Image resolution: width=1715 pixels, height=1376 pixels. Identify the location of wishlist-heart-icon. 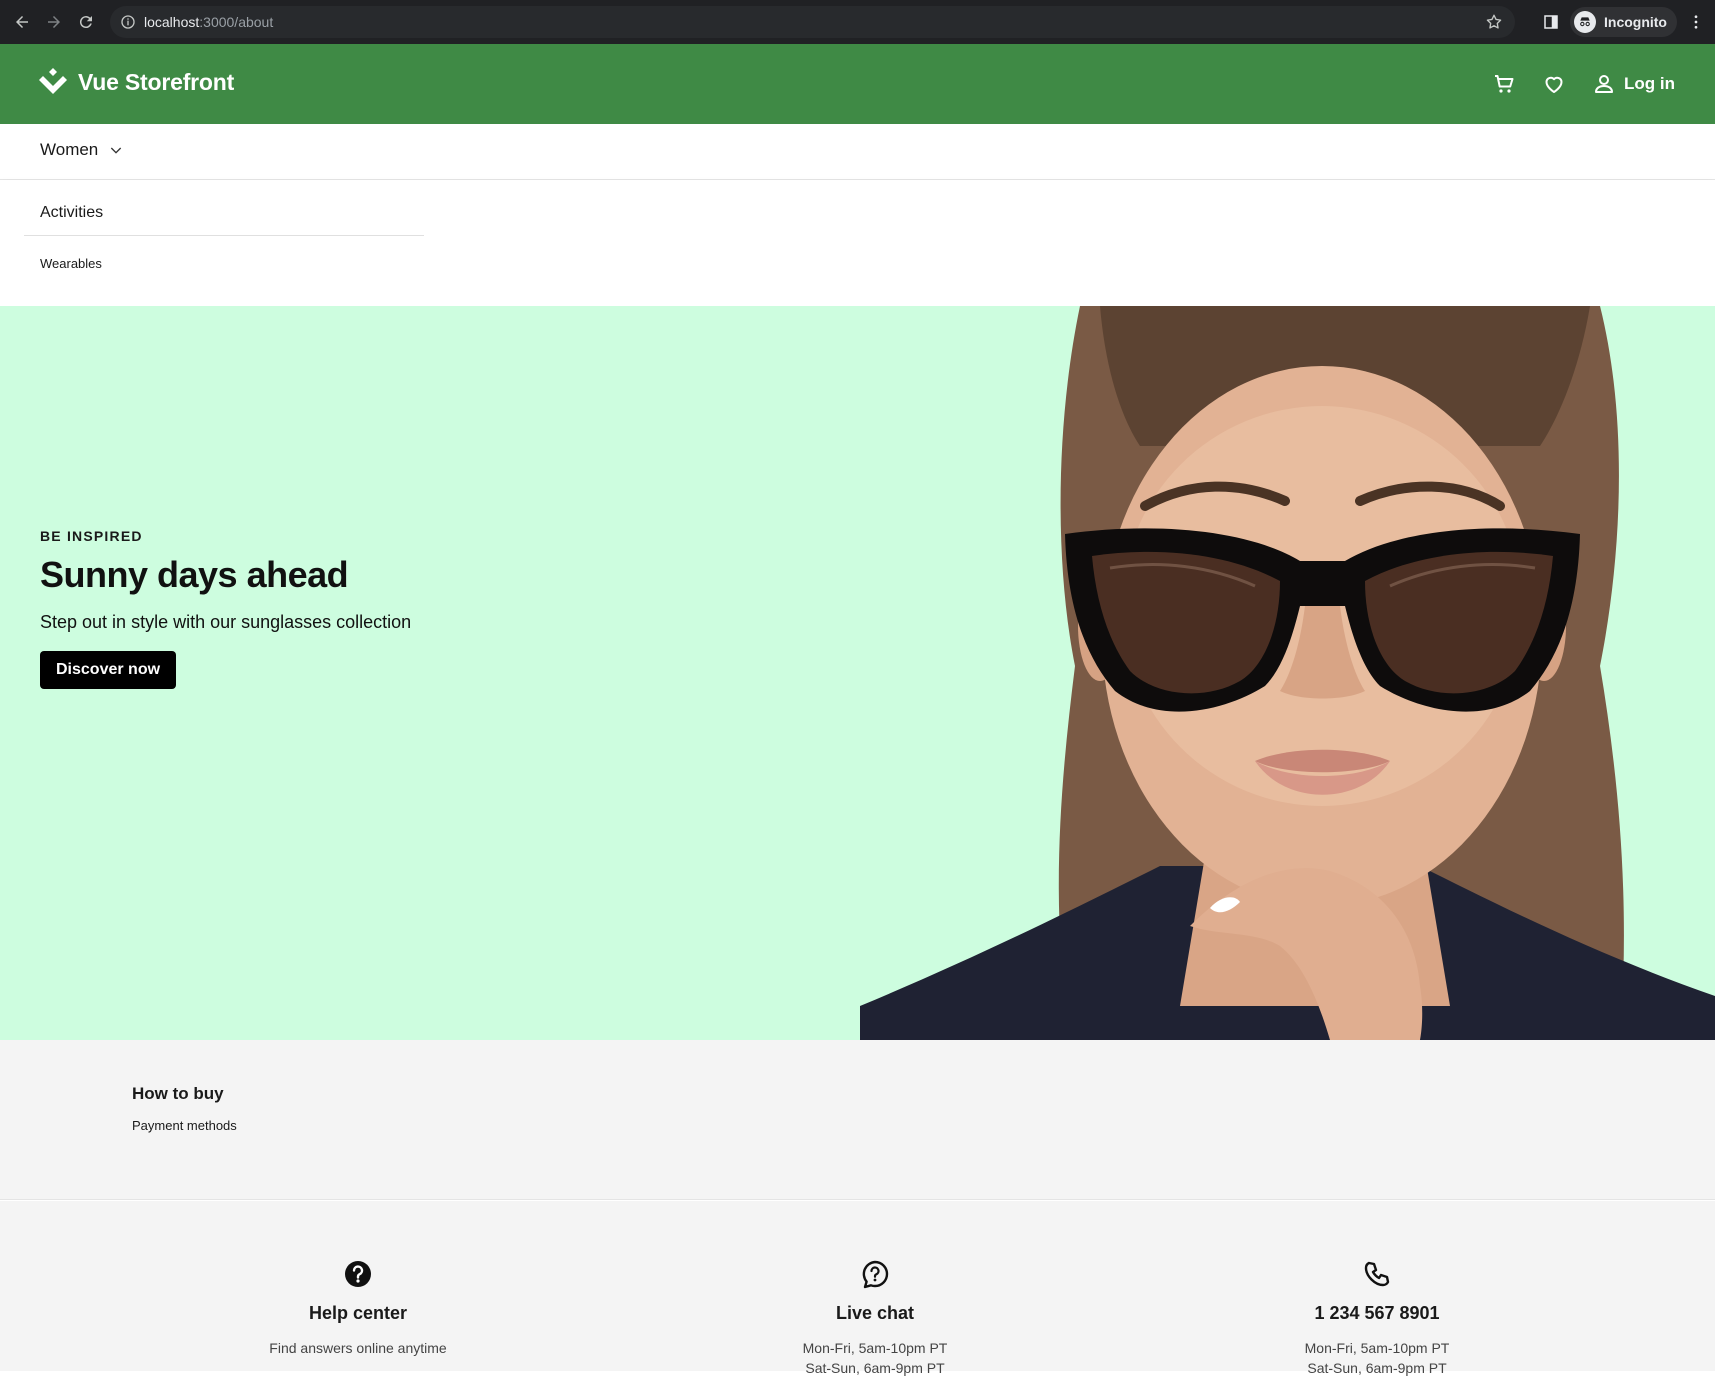
(1554, 84).